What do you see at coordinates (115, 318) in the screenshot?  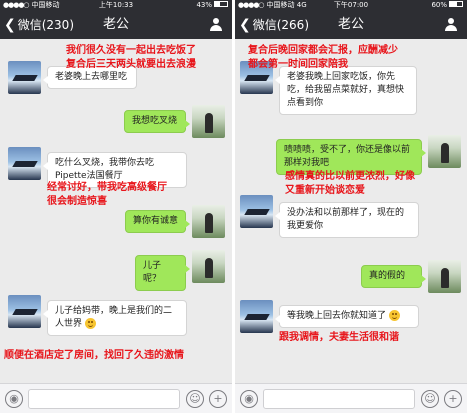 I see `message-bubble: 儿子给妈带，晚上是我们的二人世界` at bounding box center [115, 318].